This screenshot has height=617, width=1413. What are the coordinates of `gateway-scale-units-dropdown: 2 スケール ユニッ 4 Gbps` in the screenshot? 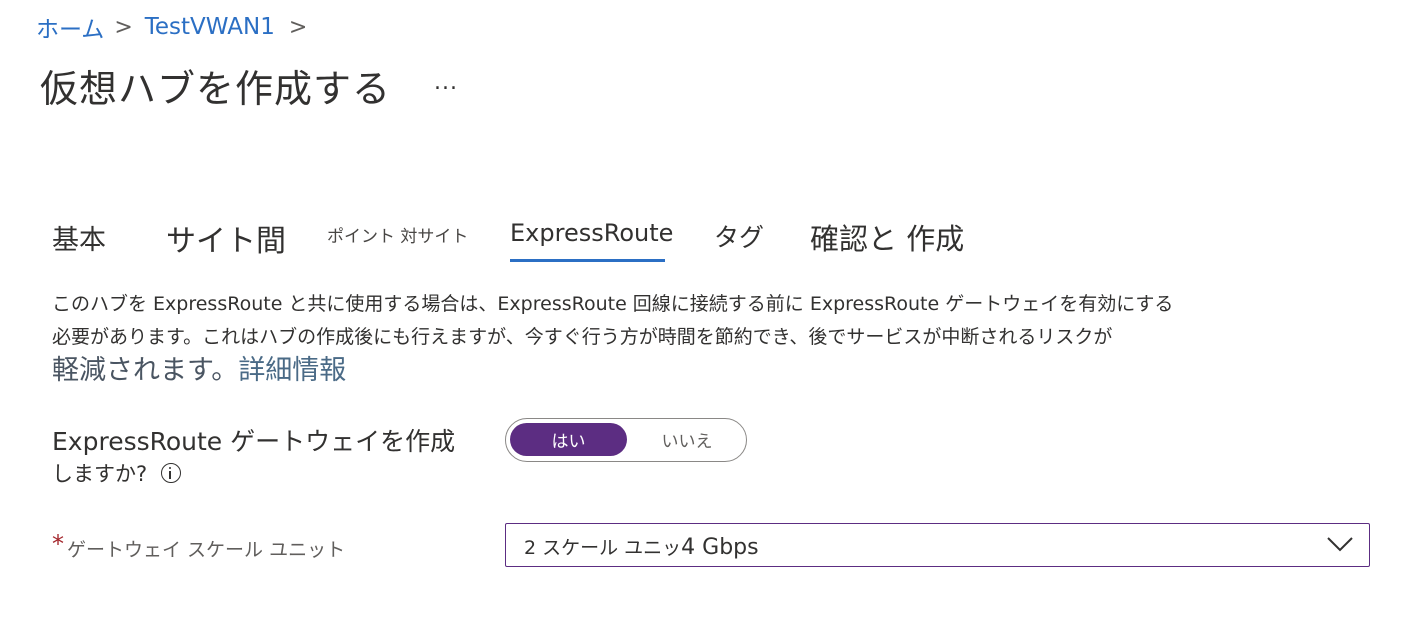 It's located at (937, 545).